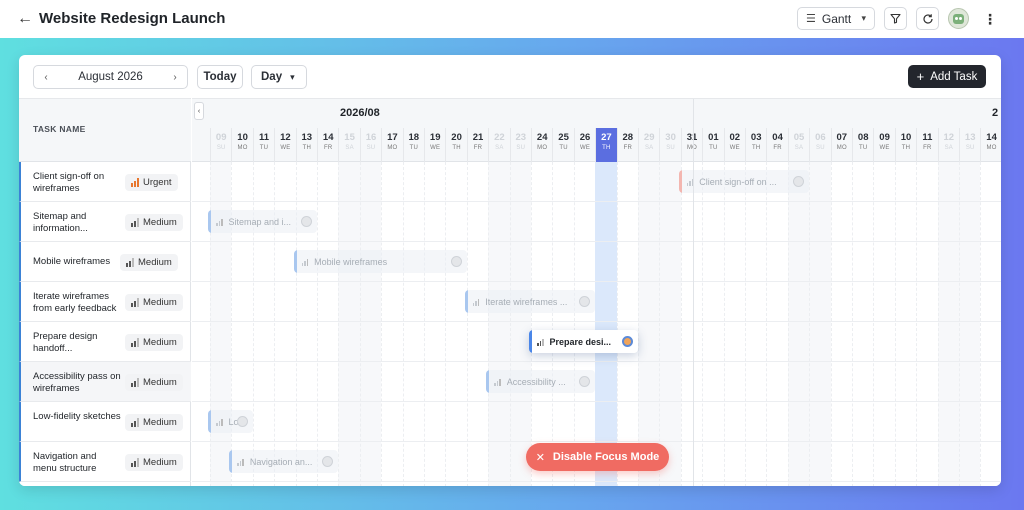 The width and height of the screenshot is (1024, 510). Describe the element at coordinates (836, 18) in the screenshot. I see `view-select: ☰ Gantt ▾` at that location.